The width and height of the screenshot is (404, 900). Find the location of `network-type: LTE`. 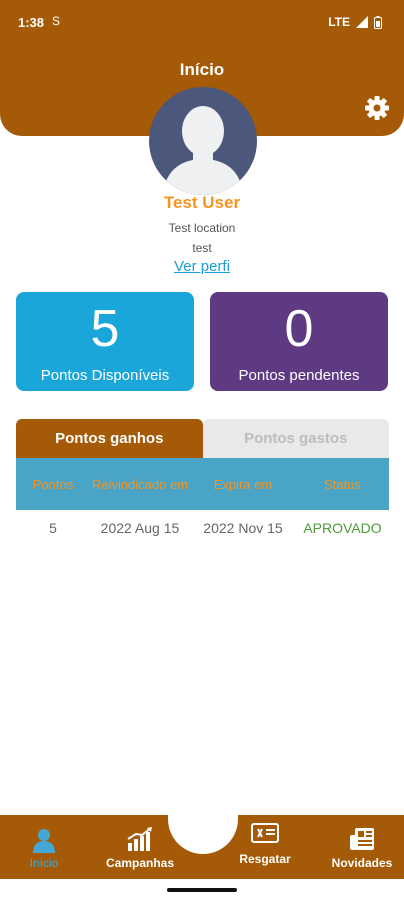

network-type: LTE is located at coordinates (339, 22).